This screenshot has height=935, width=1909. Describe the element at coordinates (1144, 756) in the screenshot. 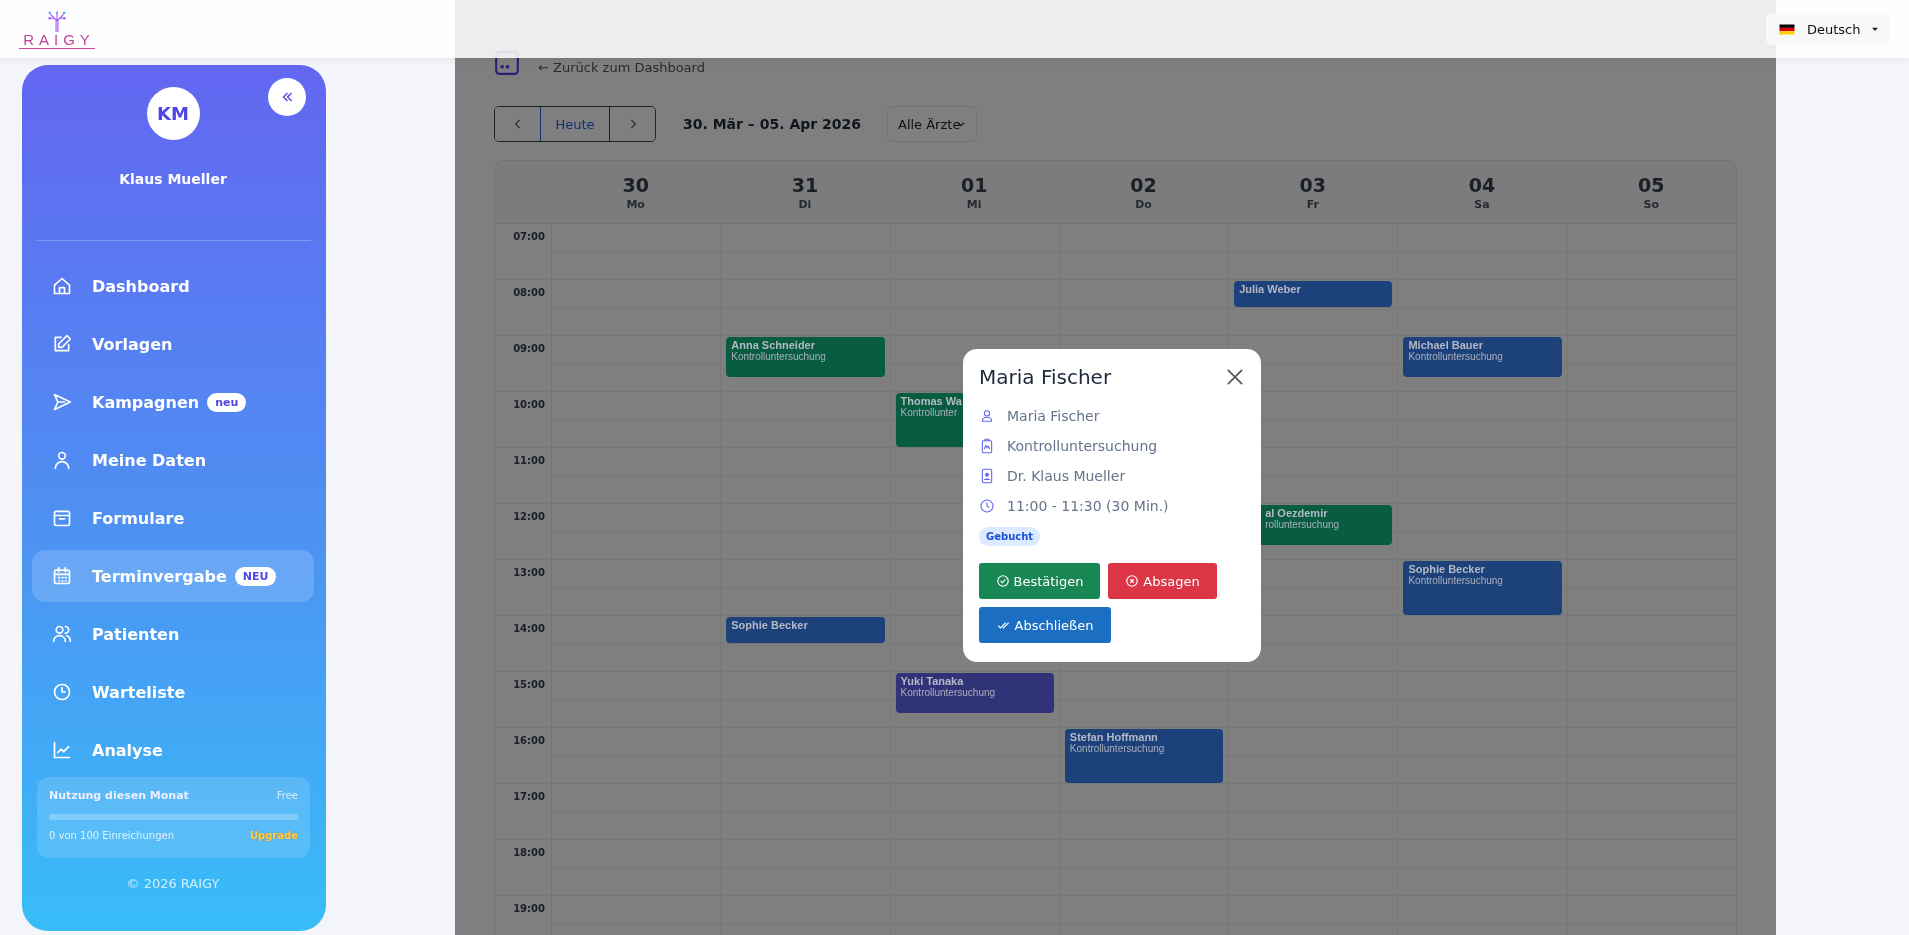

I see `appointment-block: Stefan Hoffmann Kontrolluntersuchung` at that location.